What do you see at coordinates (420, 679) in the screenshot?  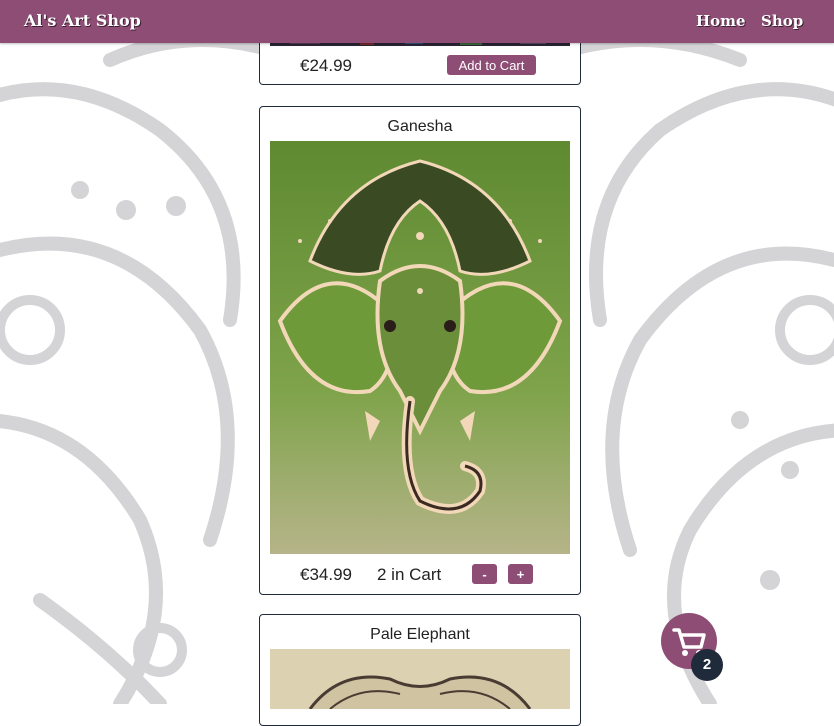 I see `product-image` at bounding box center [420, 679].